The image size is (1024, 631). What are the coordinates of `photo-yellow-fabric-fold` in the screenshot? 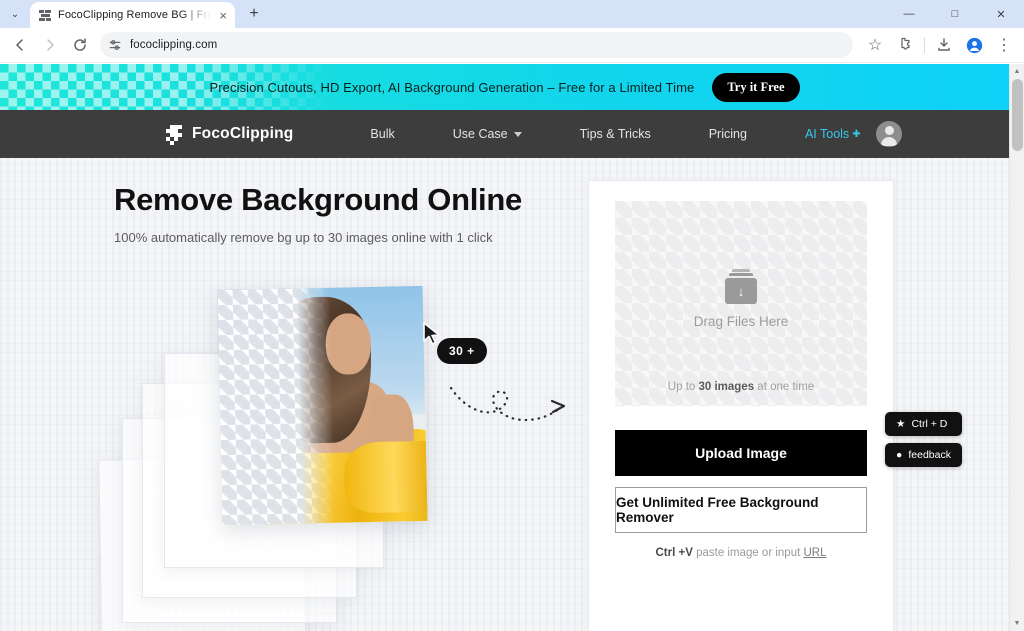 It's located at (385, 477).